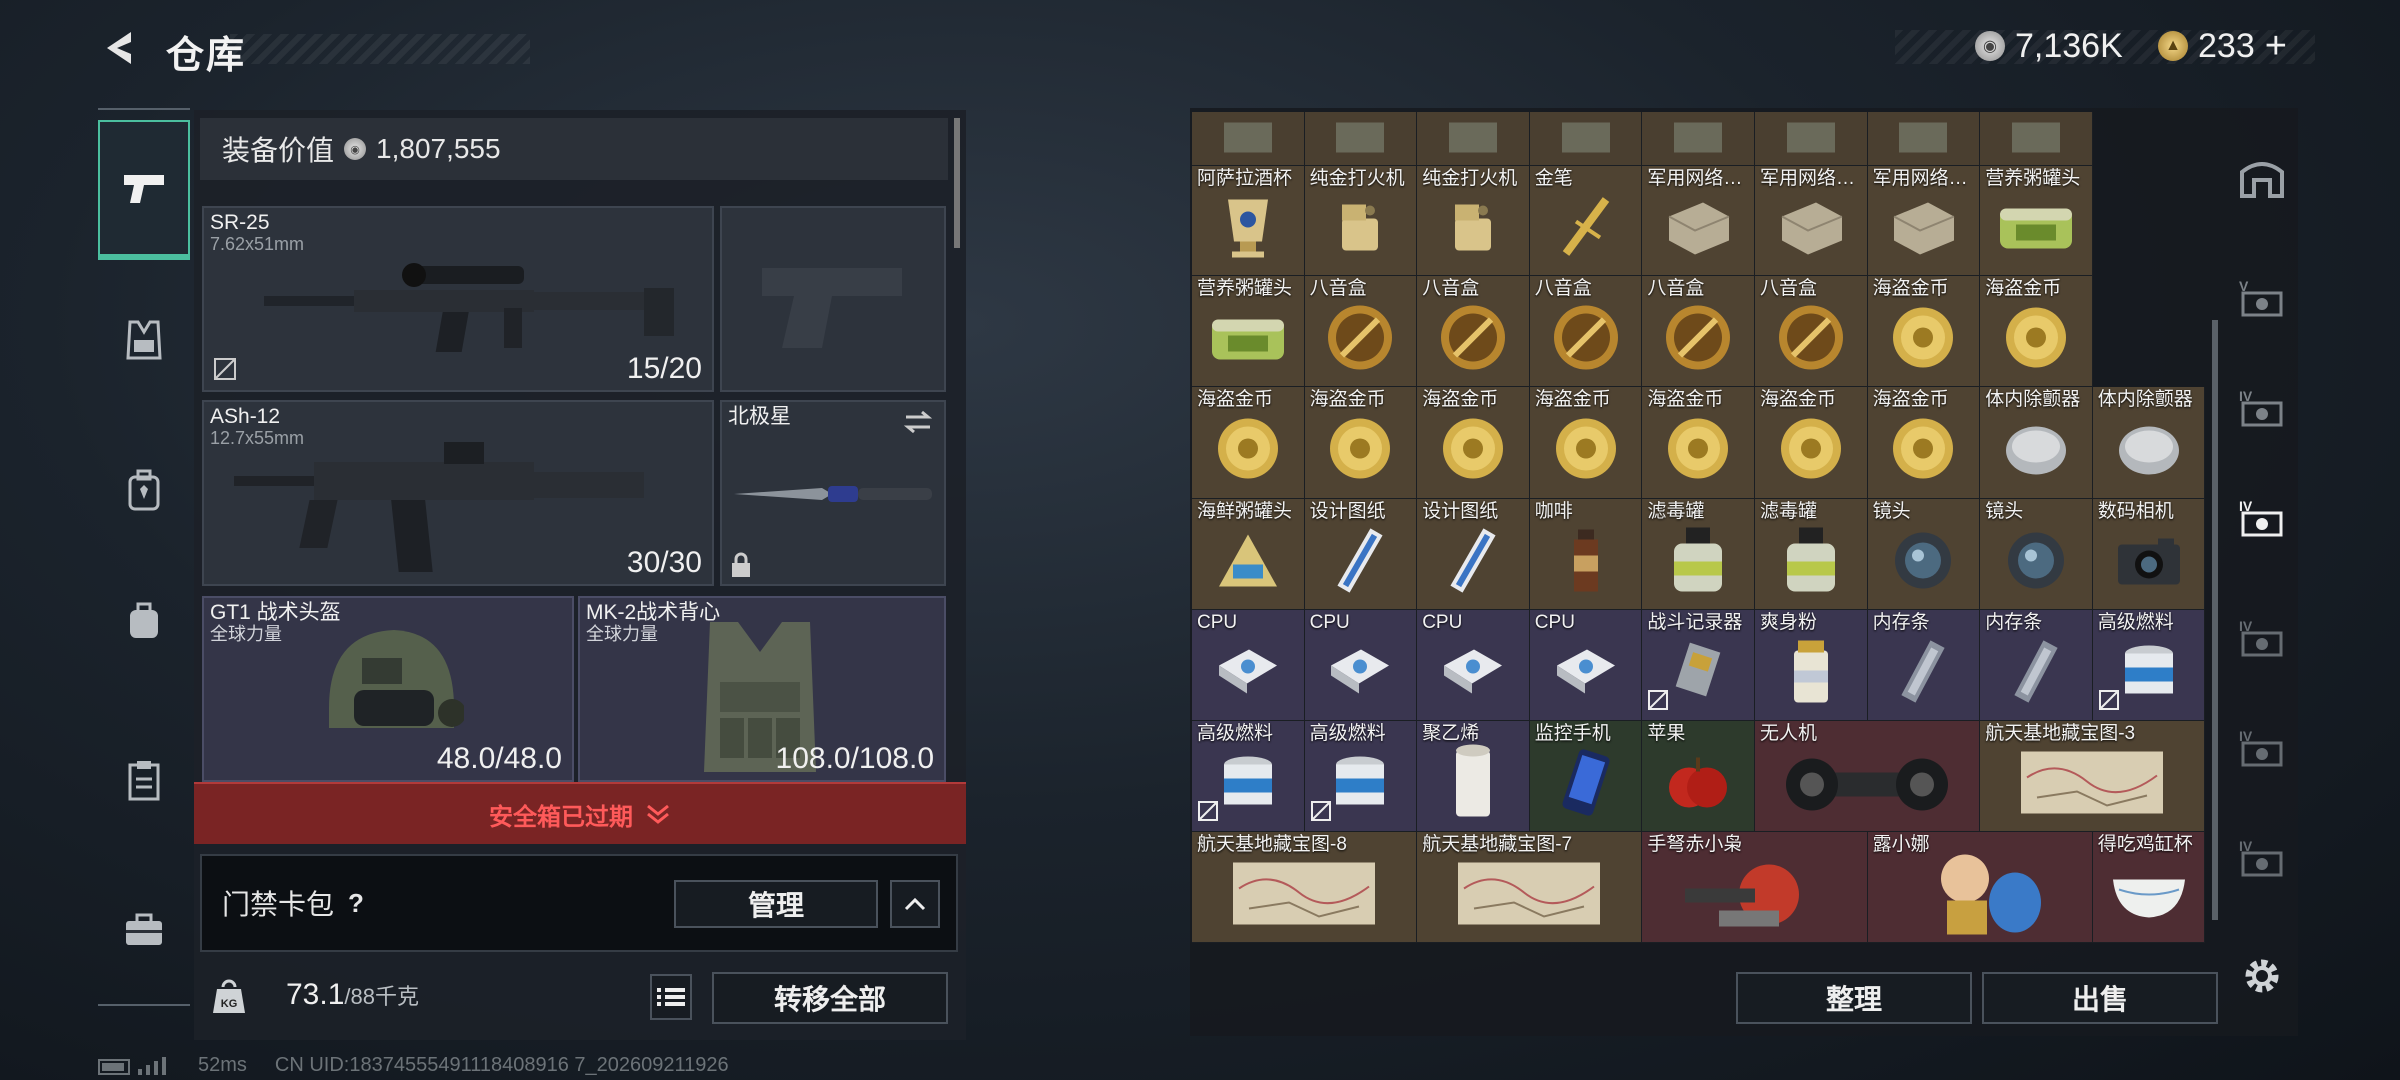 Image resolution: width=2400 pixels, height=1080 pixels. I want to click on tab-storage-4e: IV, so click(2262, 857).